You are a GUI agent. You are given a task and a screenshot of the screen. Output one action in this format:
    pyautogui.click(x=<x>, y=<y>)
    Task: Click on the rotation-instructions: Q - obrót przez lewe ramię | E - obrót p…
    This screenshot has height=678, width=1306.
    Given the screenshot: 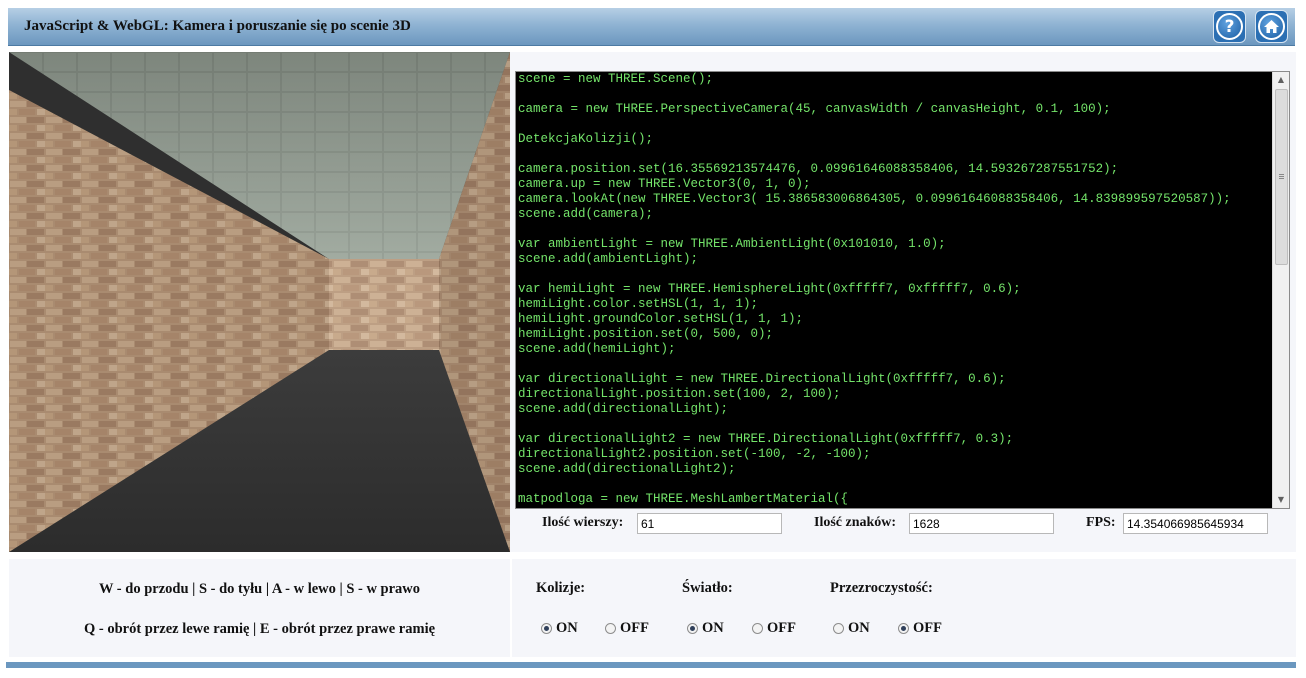 What is the action you would take?
    pyautogui.click(x=259, y=629)
    